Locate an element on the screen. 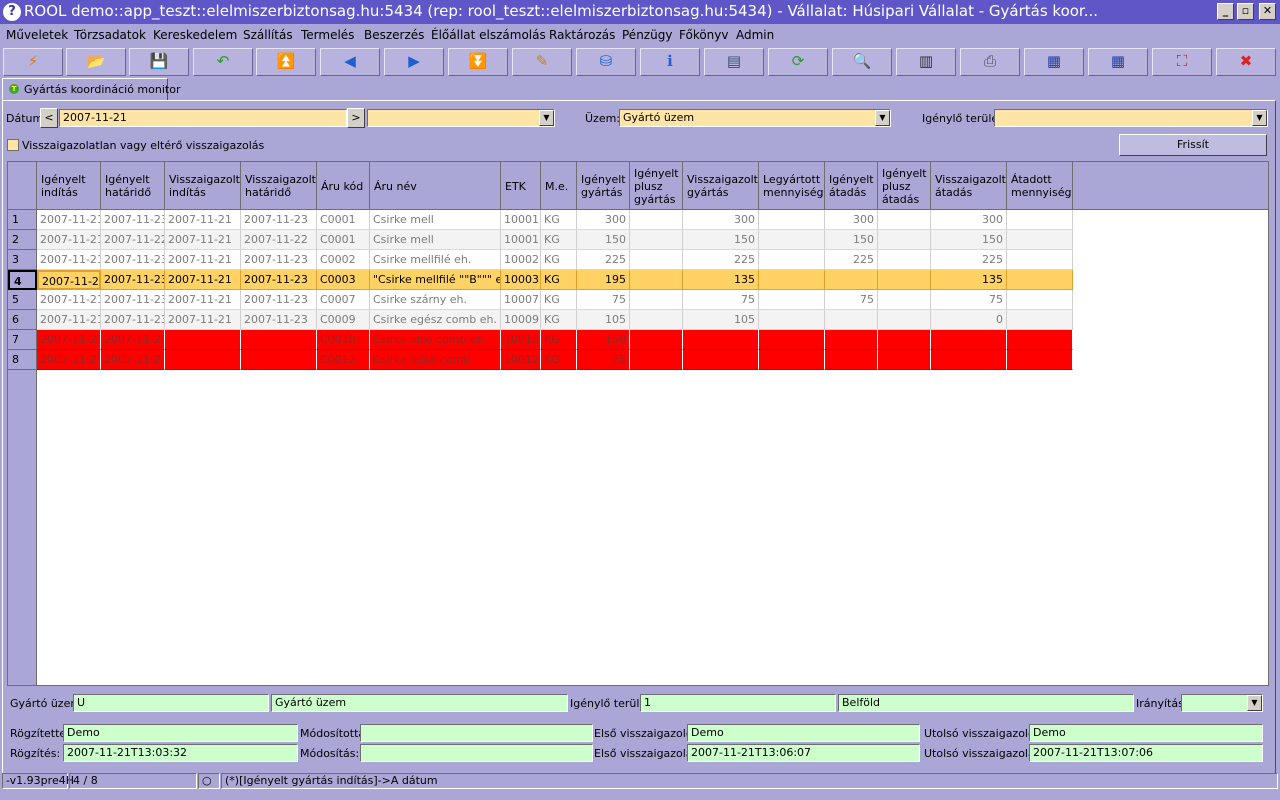  print-button: ⎙ is located at coordinates (990, 62).